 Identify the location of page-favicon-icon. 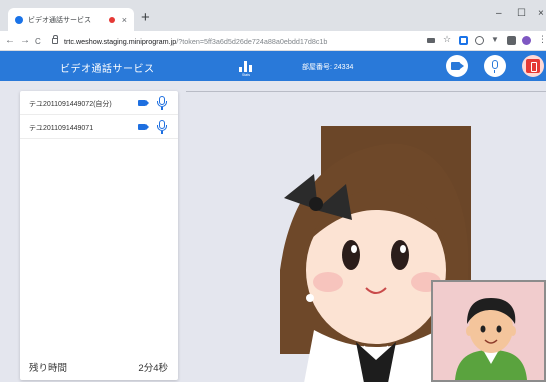
(19, 19).